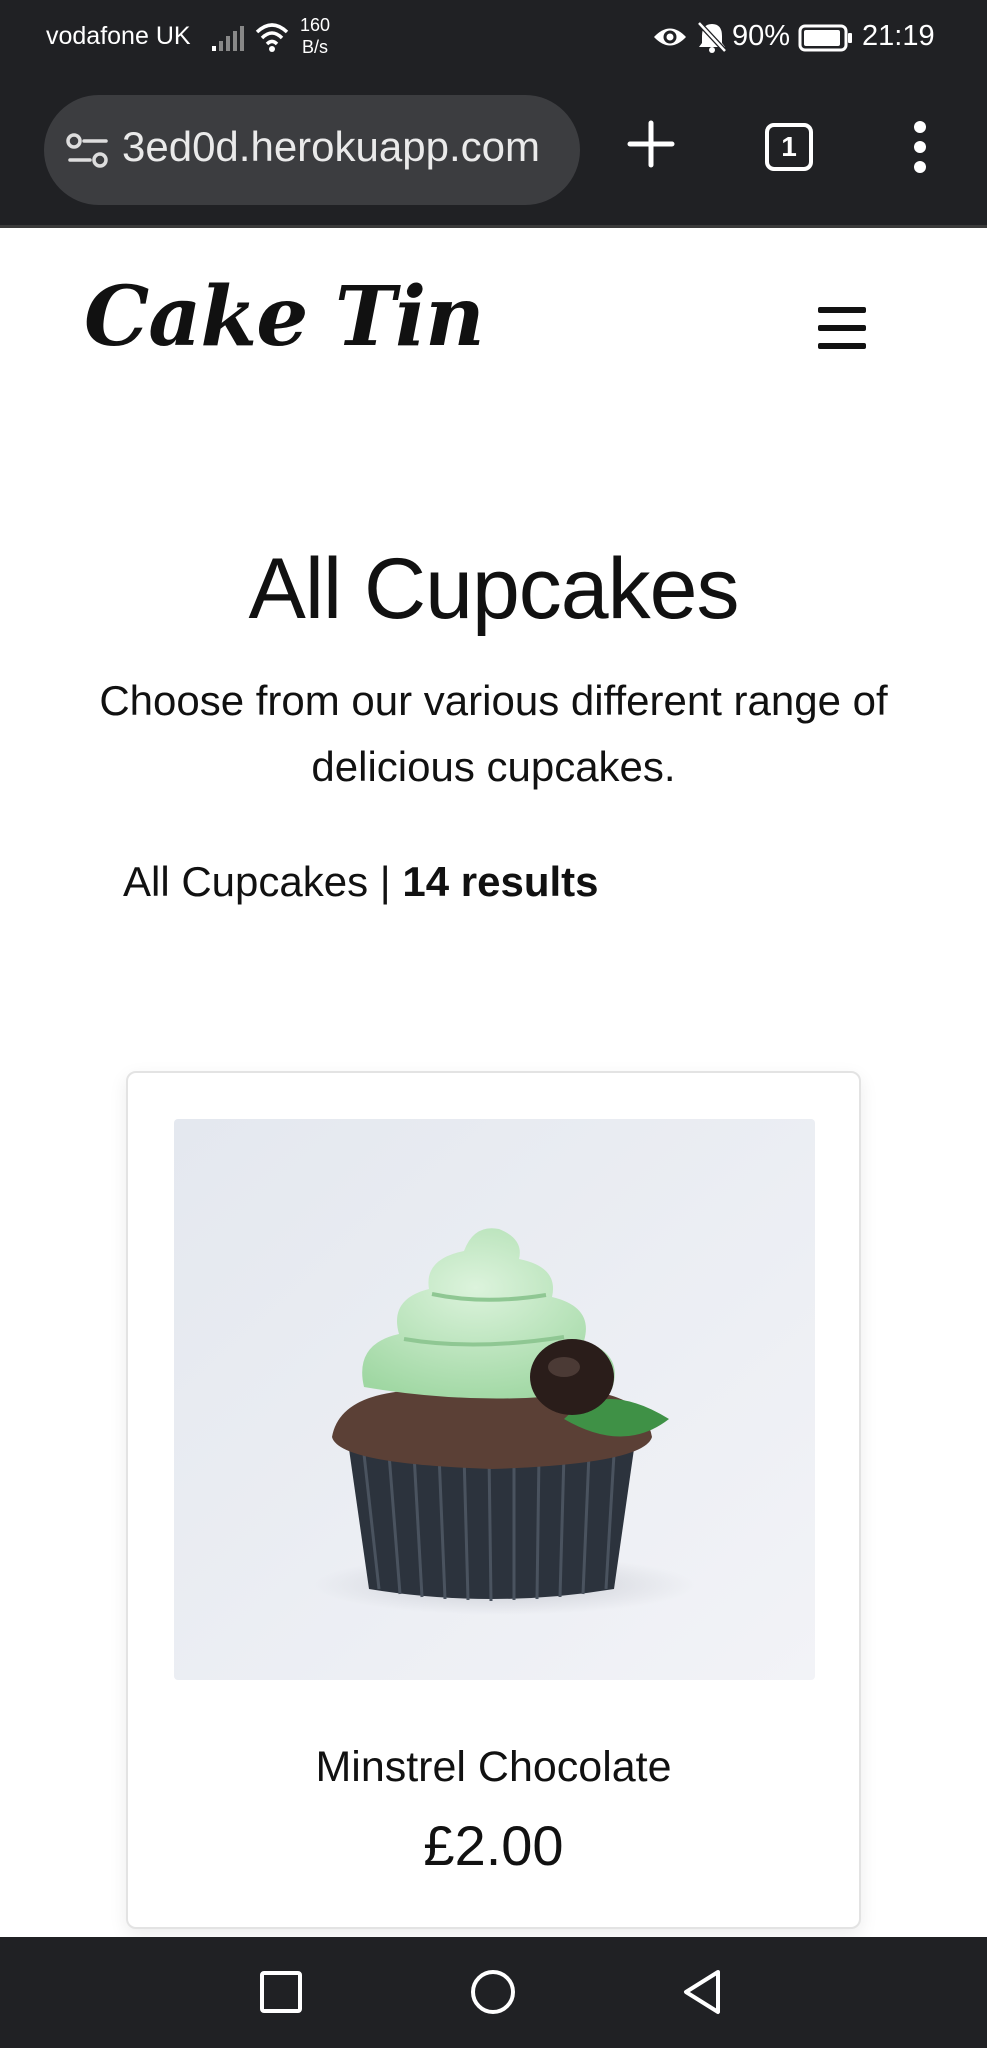  I want to click on address-bar: 3ed0d.herokuapp.com, so click(312, 150).